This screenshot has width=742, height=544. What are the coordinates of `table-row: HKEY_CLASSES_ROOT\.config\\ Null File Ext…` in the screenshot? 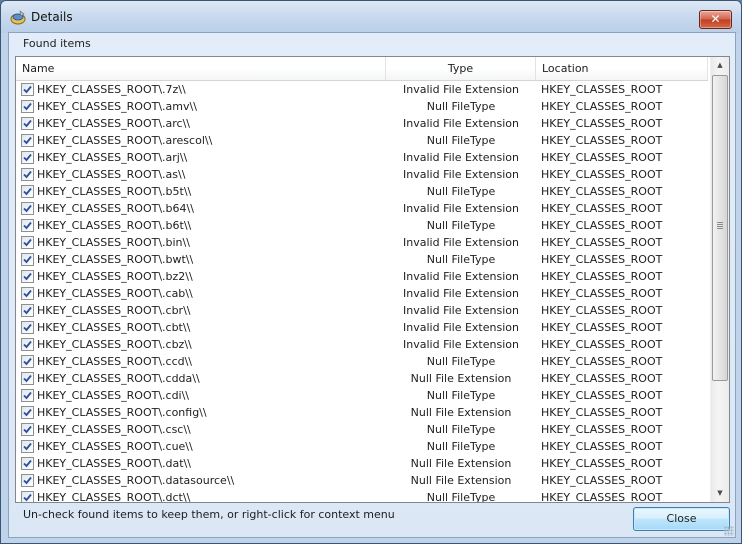 It's located at (362, 412).